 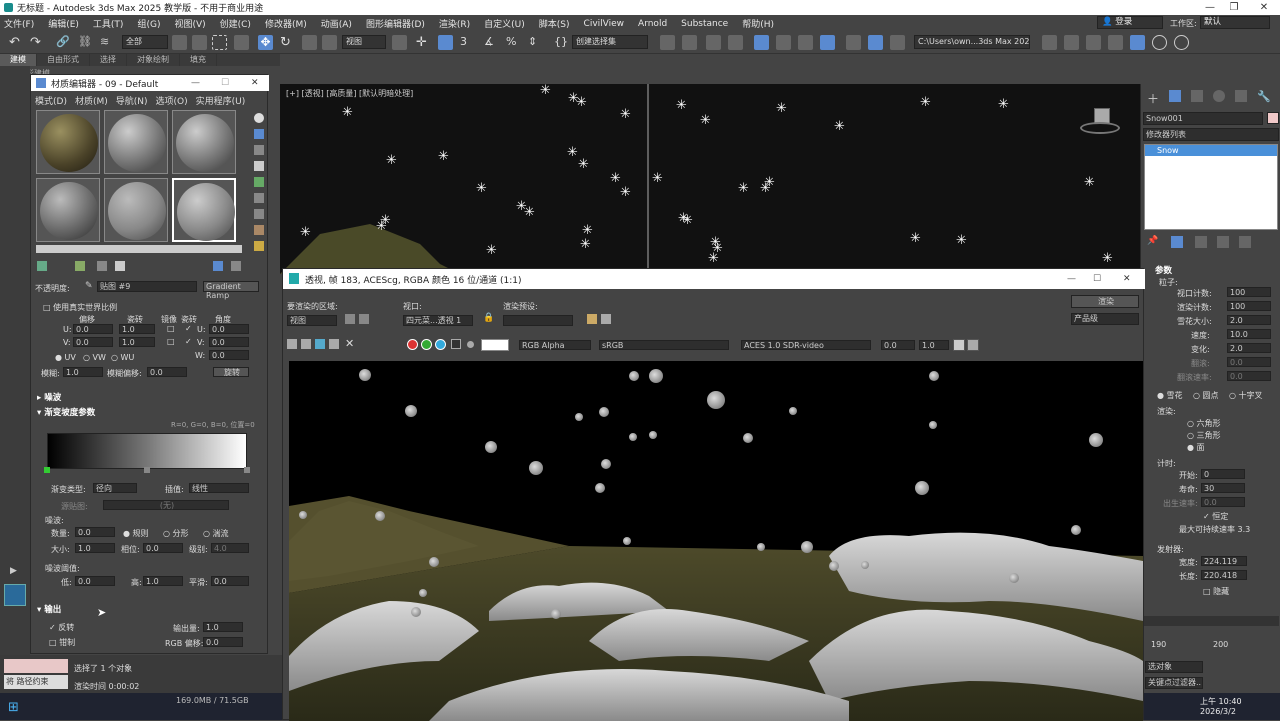 What do you see at coordinates (758, 23) in the screenshot?
I see `menu-item: 帮助(H)` at bounding box center [758, 23].